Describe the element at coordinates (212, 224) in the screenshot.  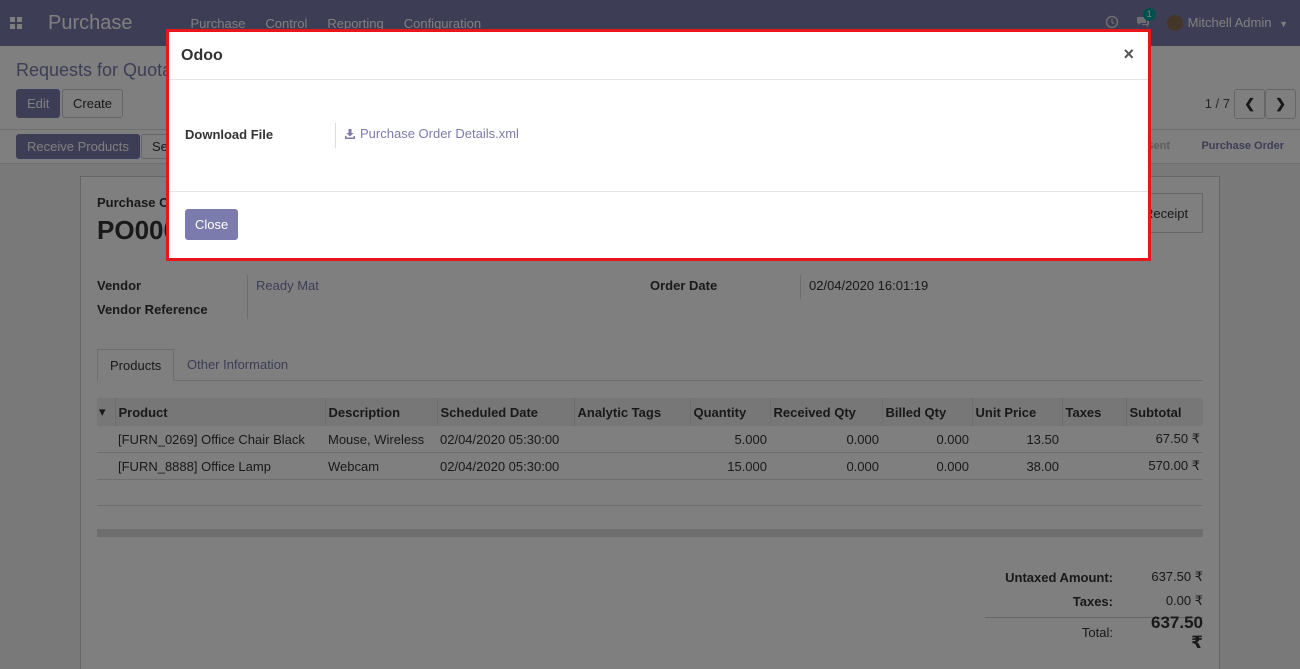
I see `close-button: Close` at that location.